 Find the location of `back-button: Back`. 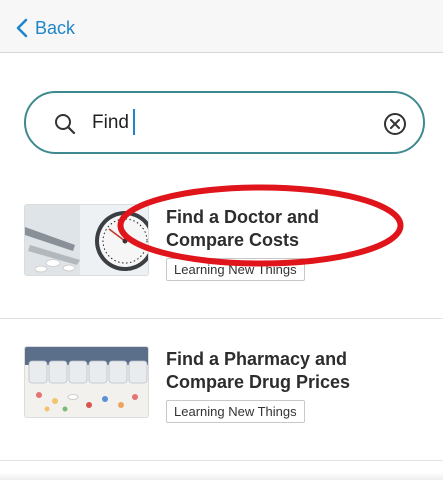

back-button: Back is located at coordinates (43, 28).